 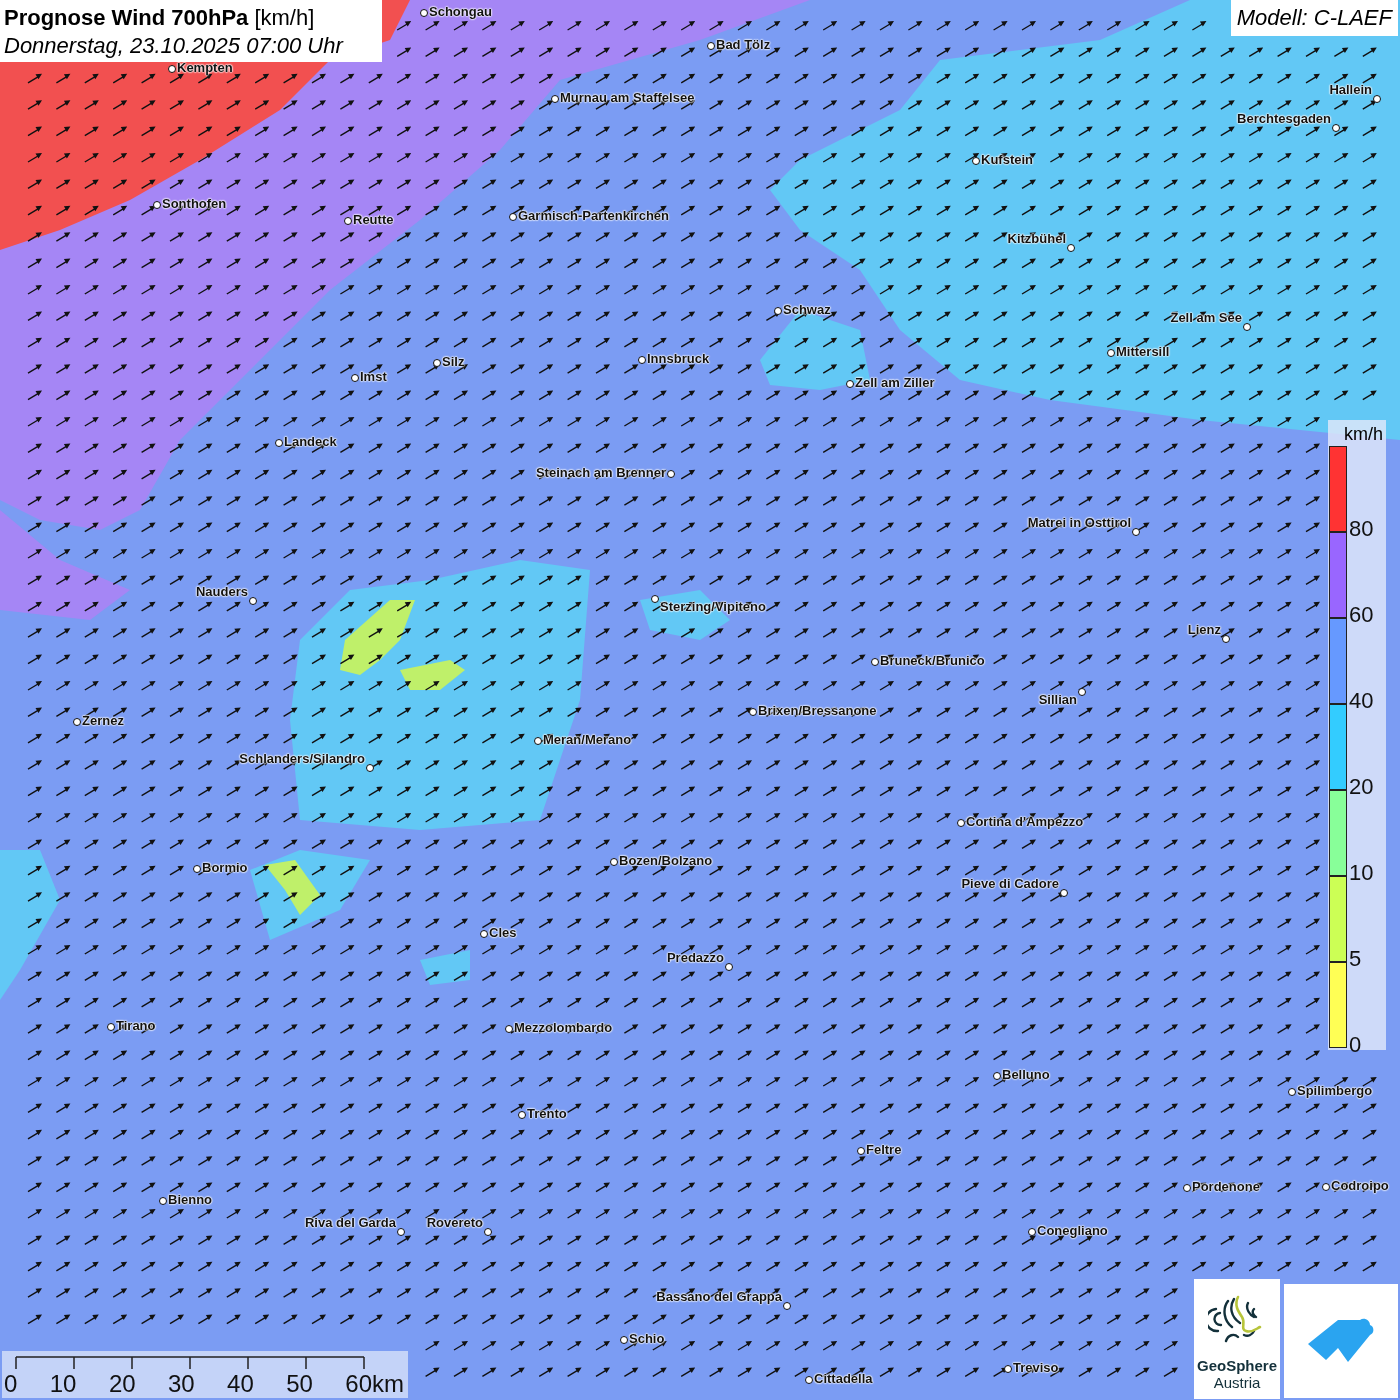 What do you see at coordinates (11, 1384) in the screenshot?
I see `scale-label: 0` at bounding box center [11, 1384].